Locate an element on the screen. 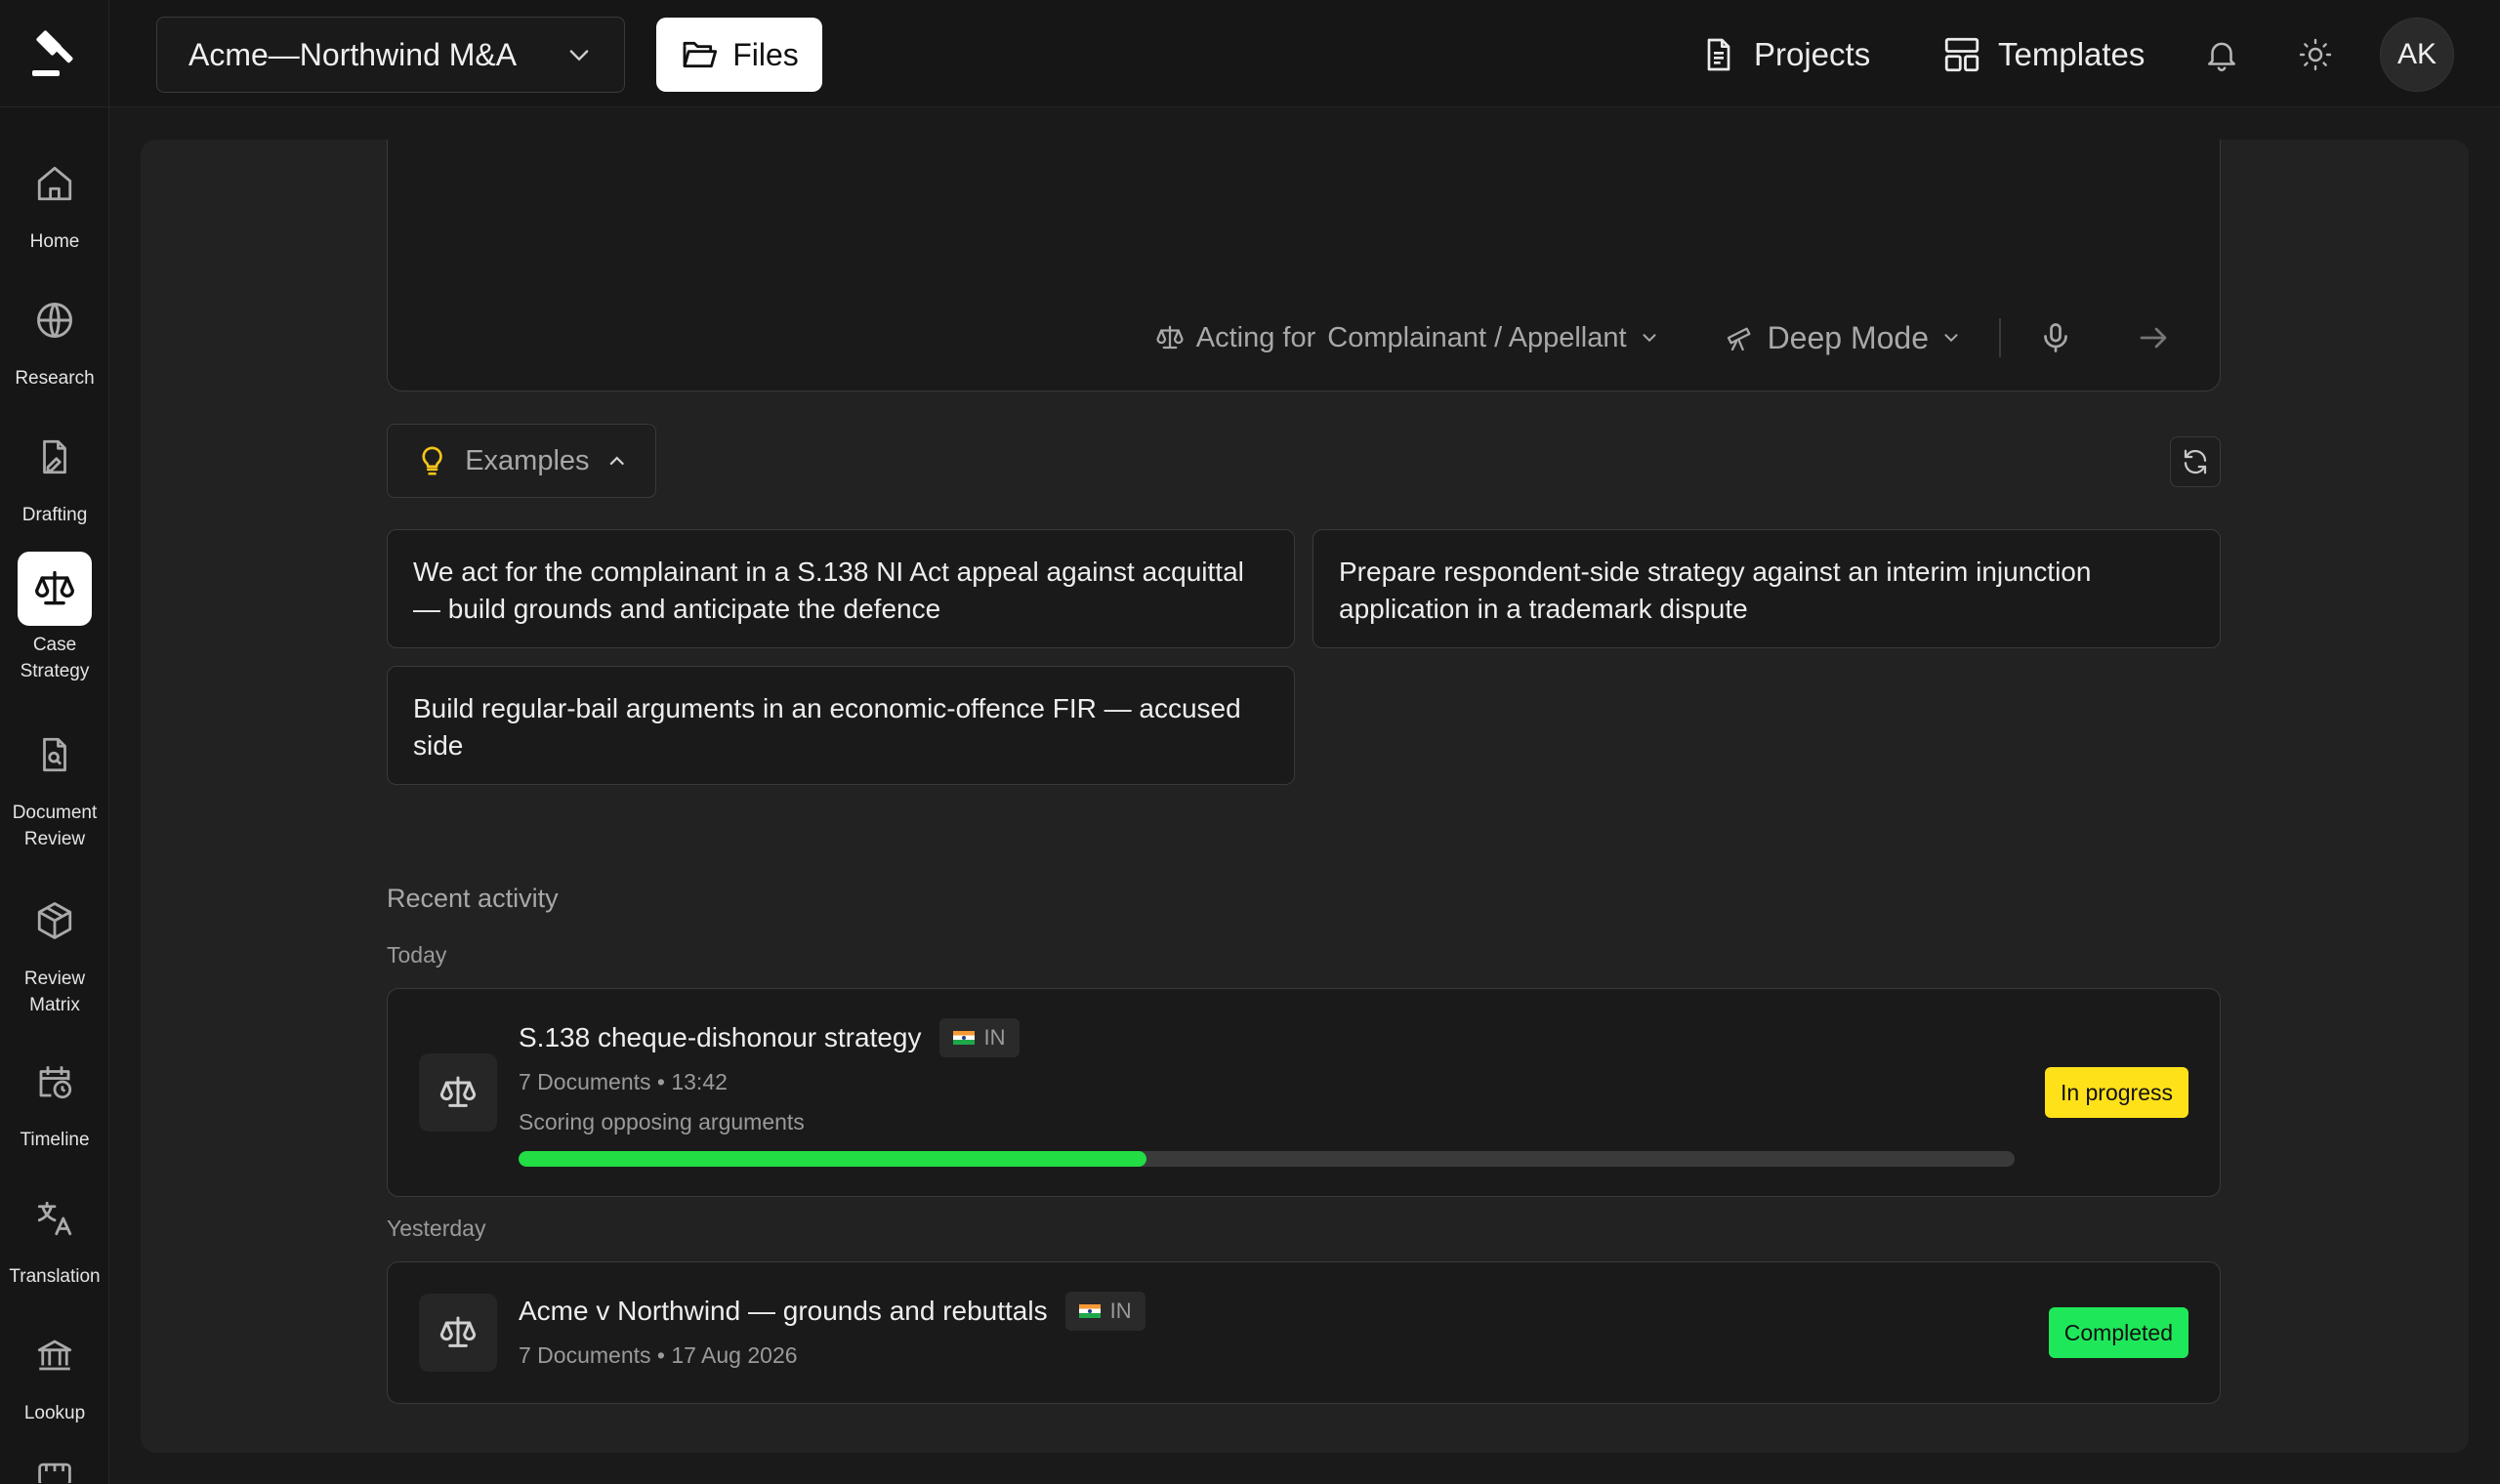  activity-title: Acme v Northwind — grounds and rebuttals is located at coordinates (783, 1311).